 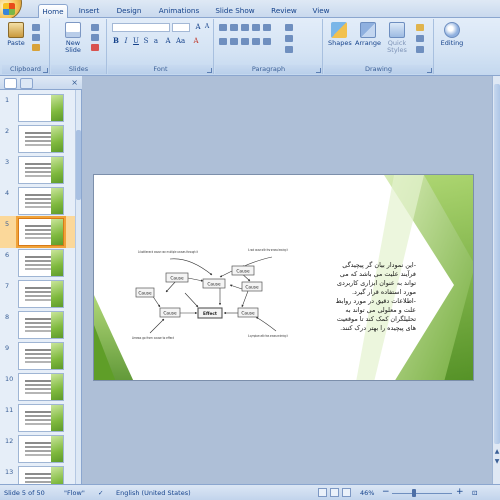 I want to click on vertical-scroll-thumb, so click(x=497, y=264).